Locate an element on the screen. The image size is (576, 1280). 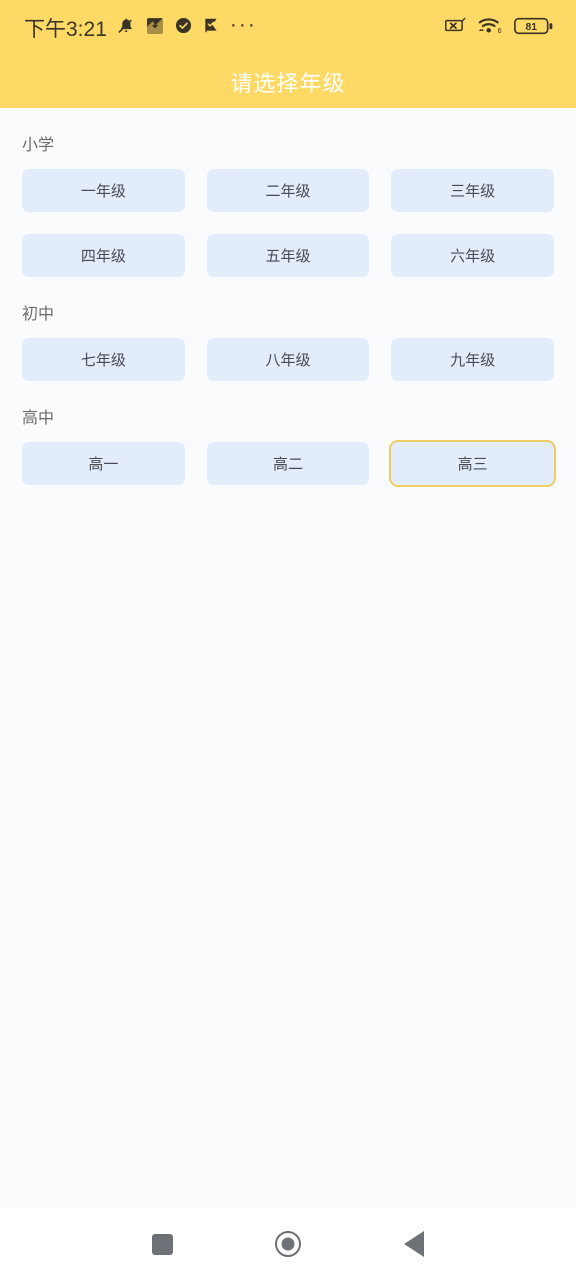
title-bar: 请选择年级 is located at coordinates (288, 82).